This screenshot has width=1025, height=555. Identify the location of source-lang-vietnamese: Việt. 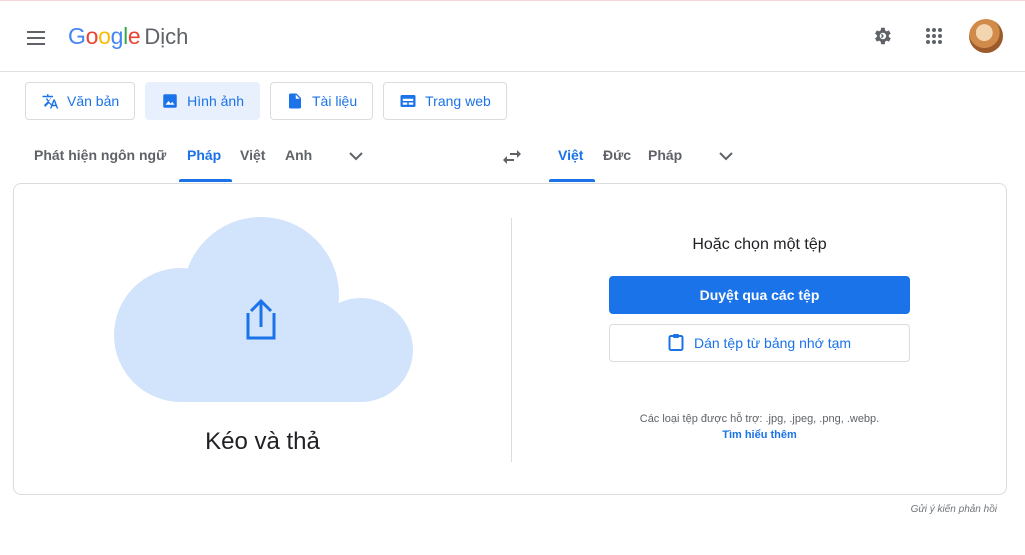
(252, 155).